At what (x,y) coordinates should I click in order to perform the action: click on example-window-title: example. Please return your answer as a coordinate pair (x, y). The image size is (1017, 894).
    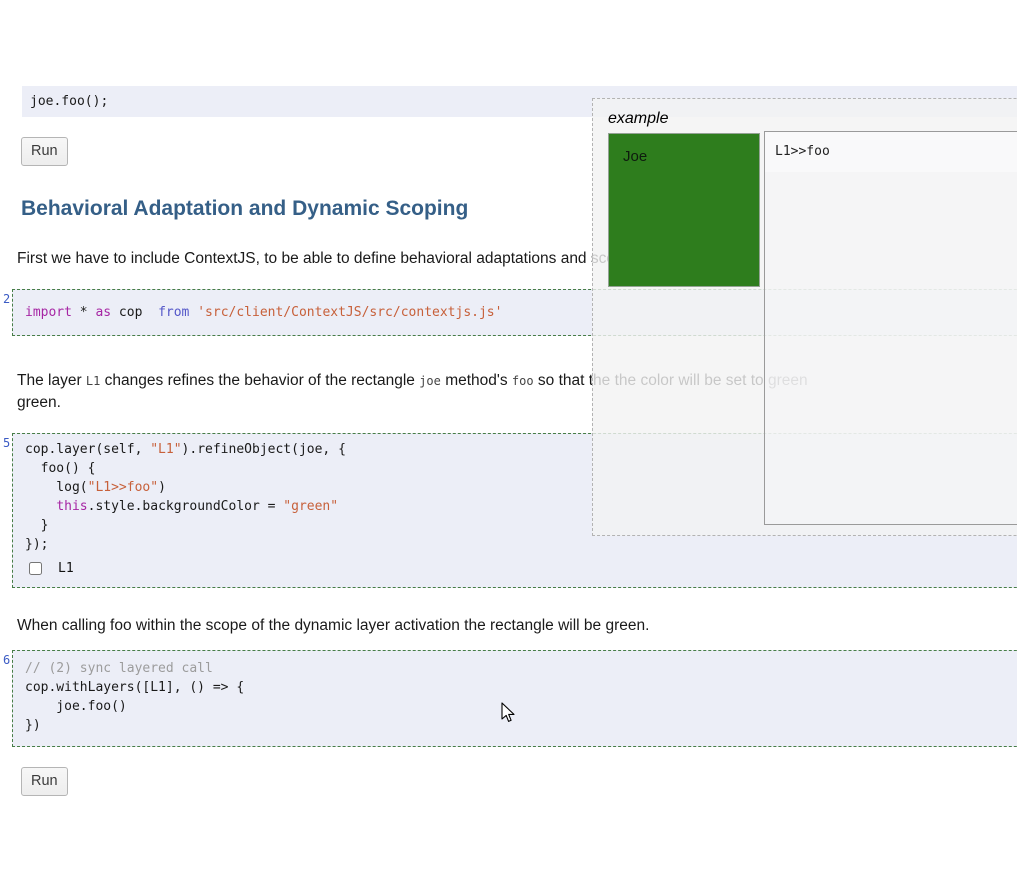
    Looking at the image, I should click on (638, 118).